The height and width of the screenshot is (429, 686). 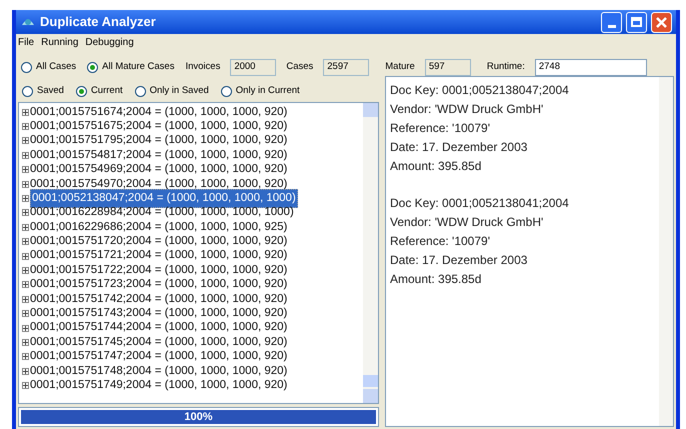 I want to click on window-title: Duplicate Analyzer, so click(x=98, y=22).